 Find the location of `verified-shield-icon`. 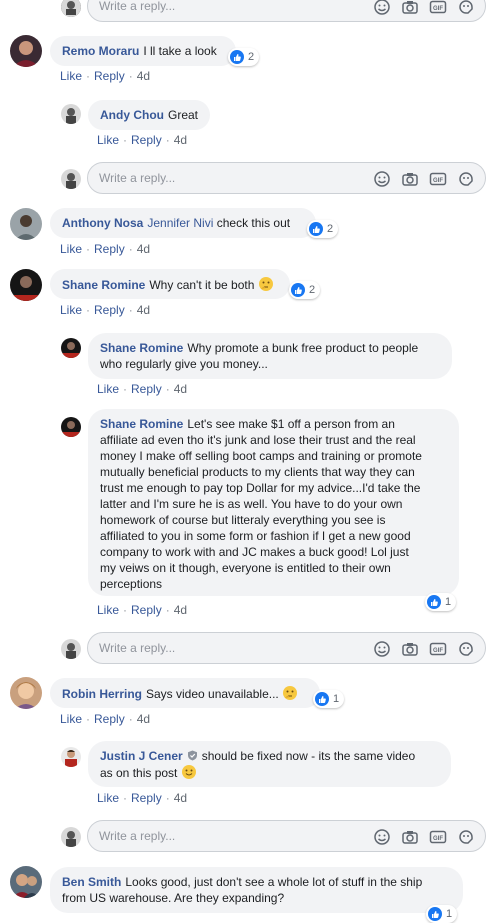

verified-shield-icon is located at coordinates (192, 755).